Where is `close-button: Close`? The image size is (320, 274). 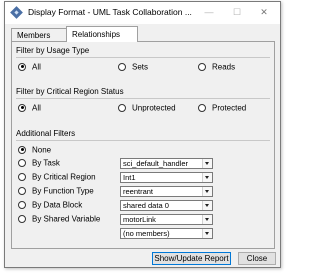
close-button: Close is located at coordinates (257, 258).